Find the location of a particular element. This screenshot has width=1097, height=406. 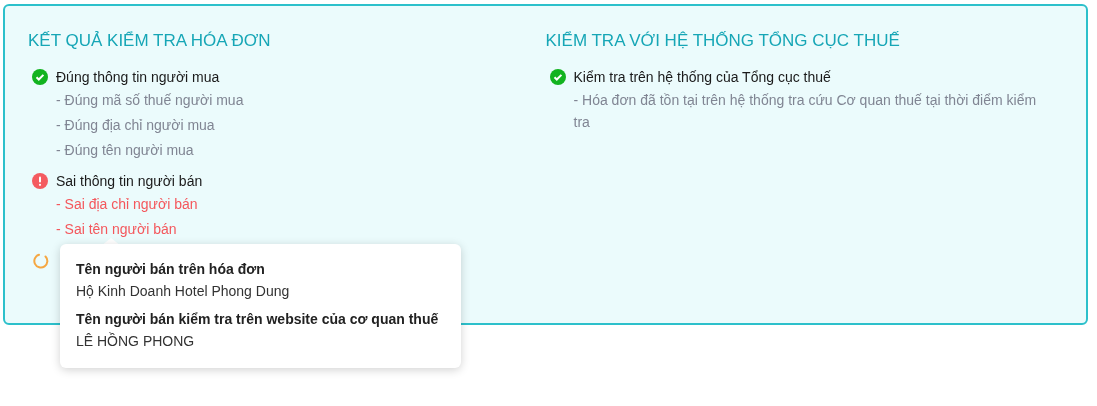

tooltip-value: LÊ HỒNG PHONG is located at coordinates (136, 341).